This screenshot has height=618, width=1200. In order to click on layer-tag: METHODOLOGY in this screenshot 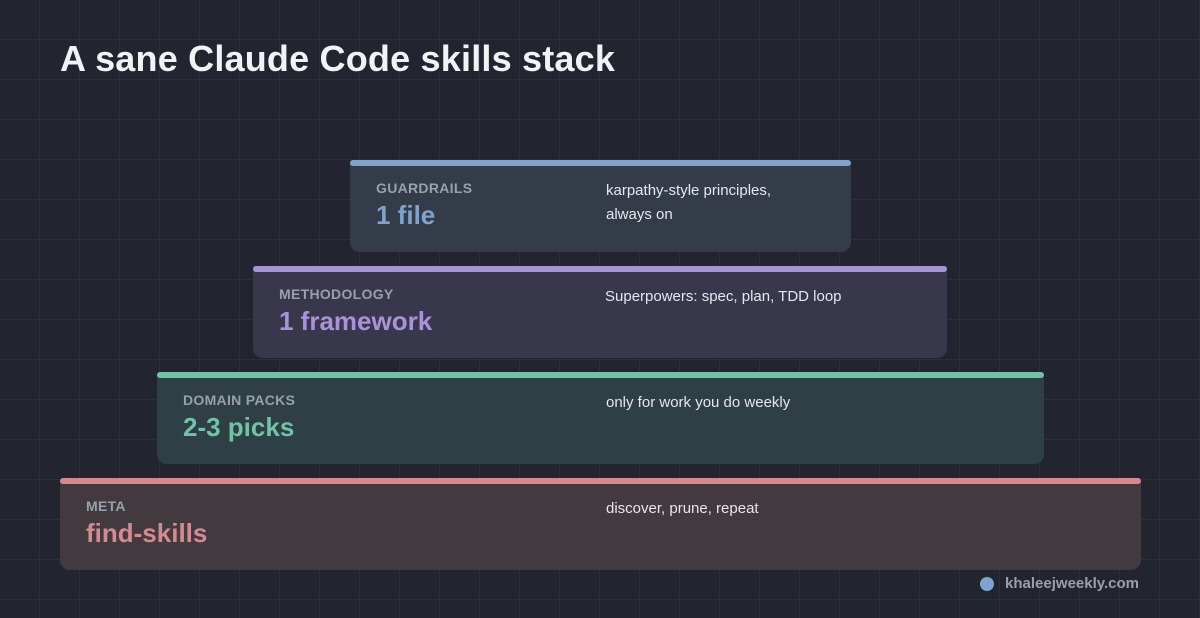, I will do `click(336, 294)`.